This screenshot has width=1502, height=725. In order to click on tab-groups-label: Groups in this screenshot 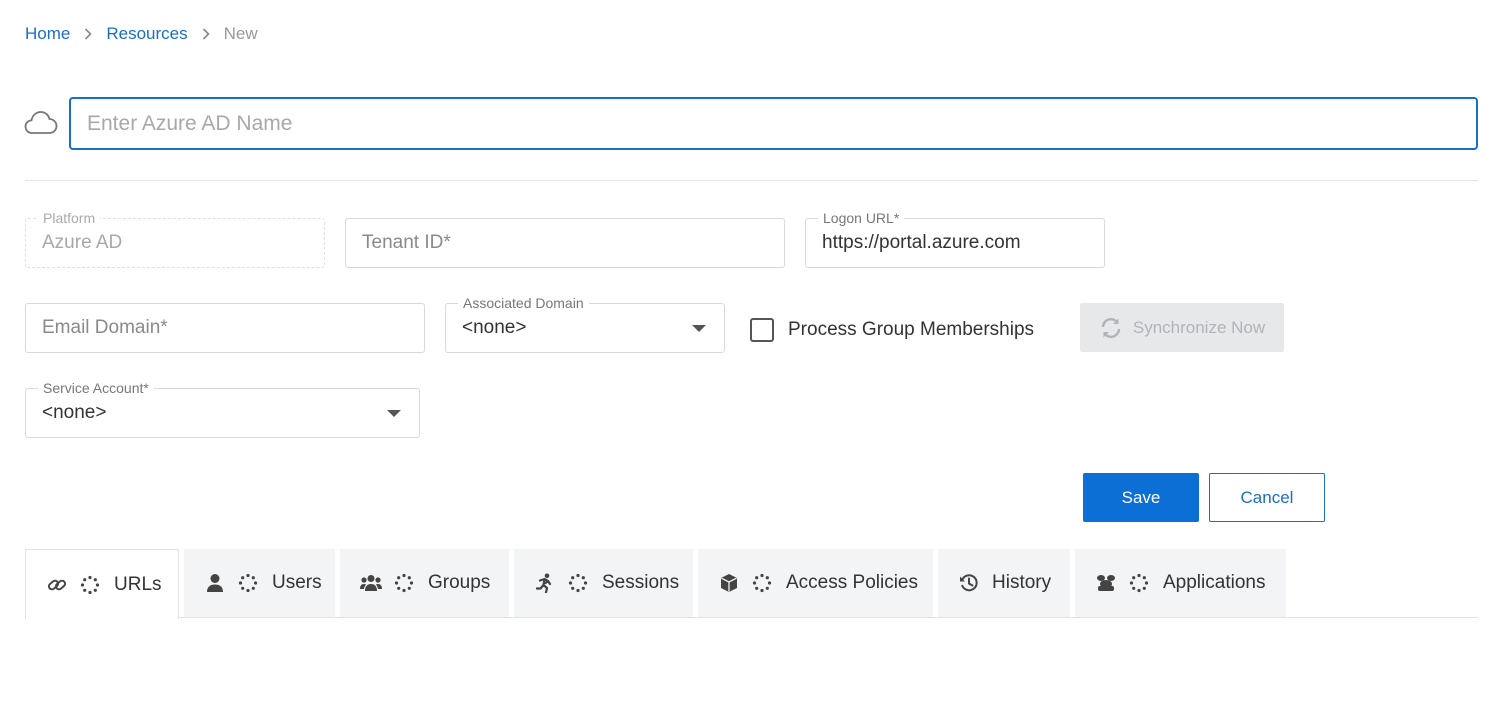, I will do `click(459, 582)`.